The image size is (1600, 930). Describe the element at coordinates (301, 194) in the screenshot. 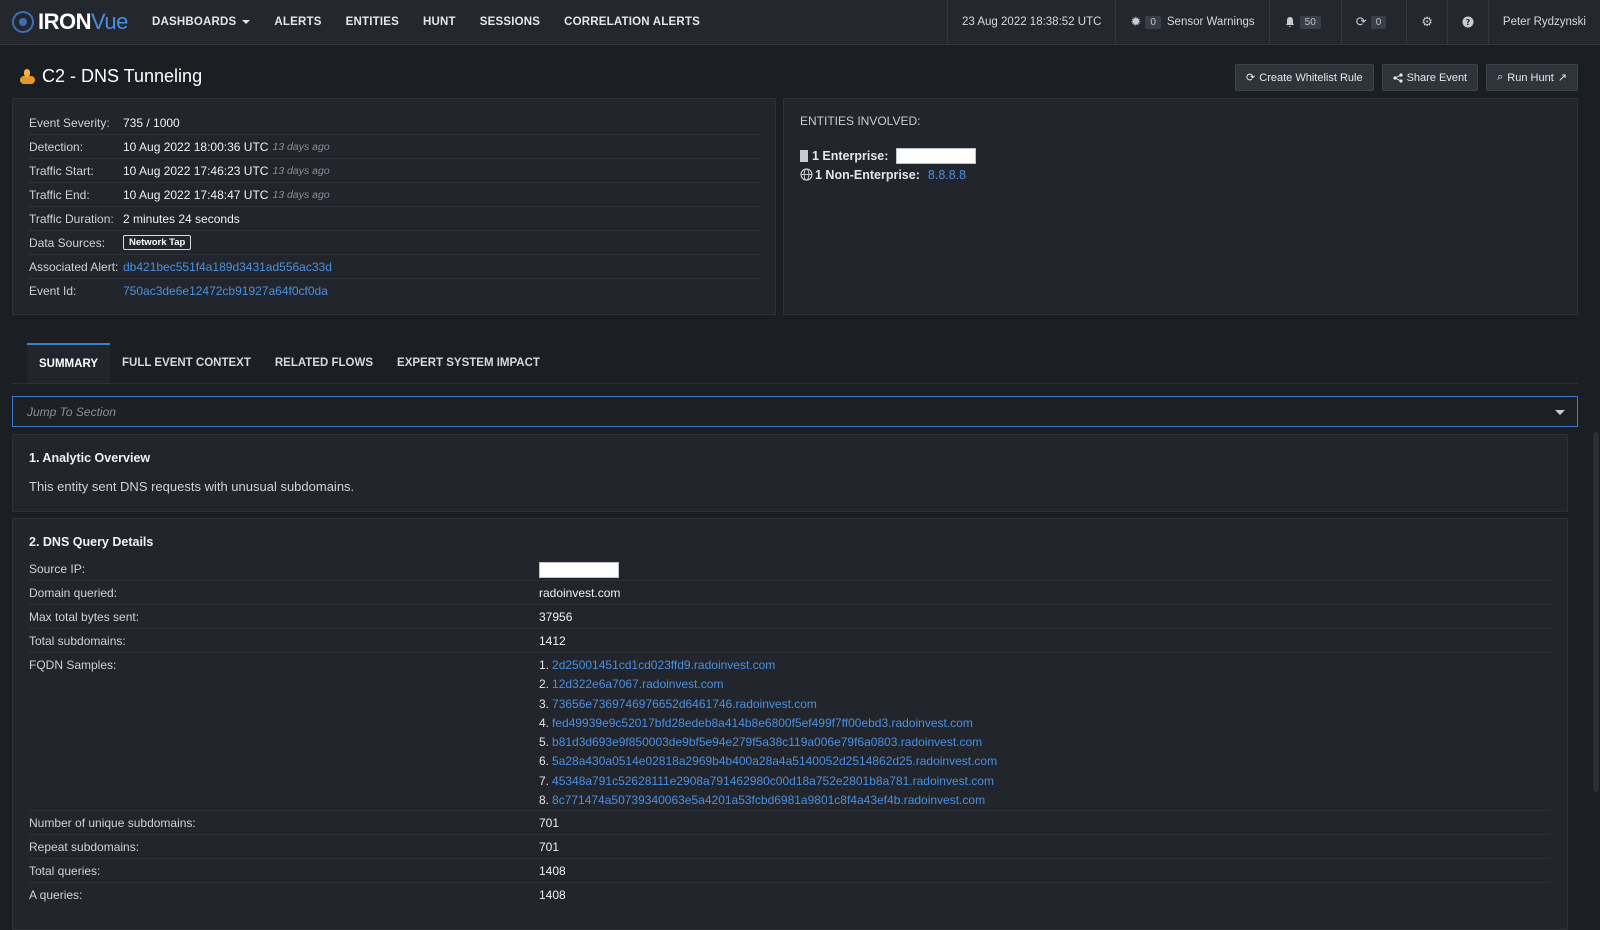

I see `traffic-end-ago: 13 days ago` at that location.